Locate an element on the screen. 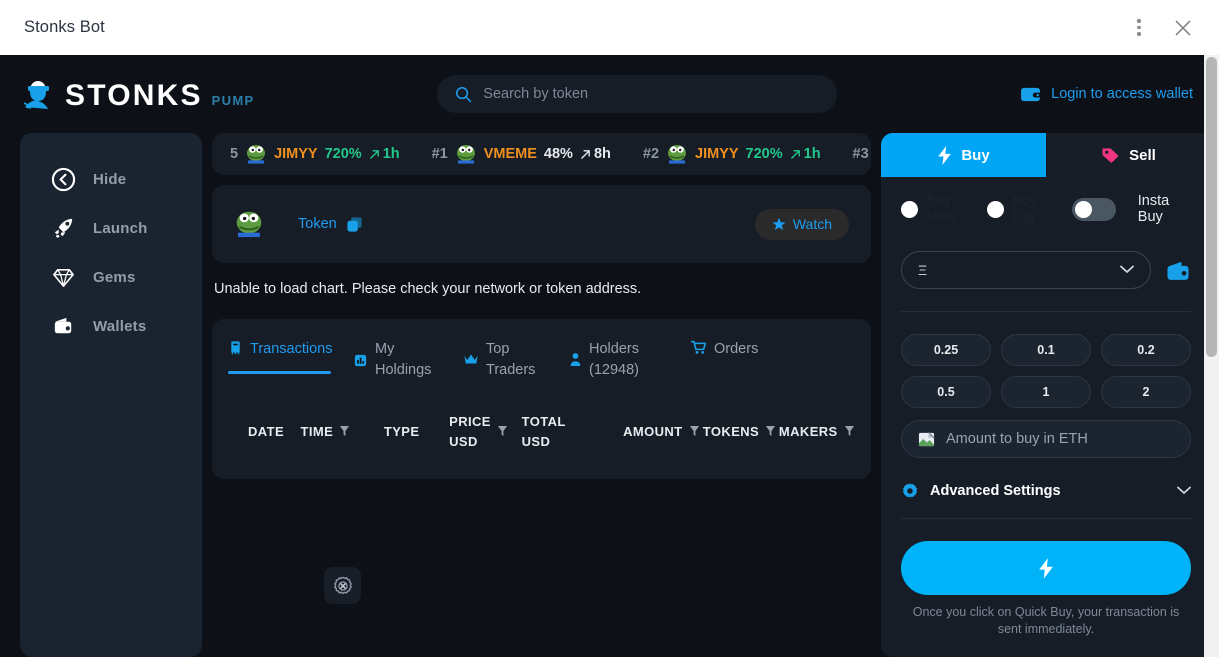 This screenshot has width=1219, height=657. kebab-menu-icon is located at coordinates (1139, 27).